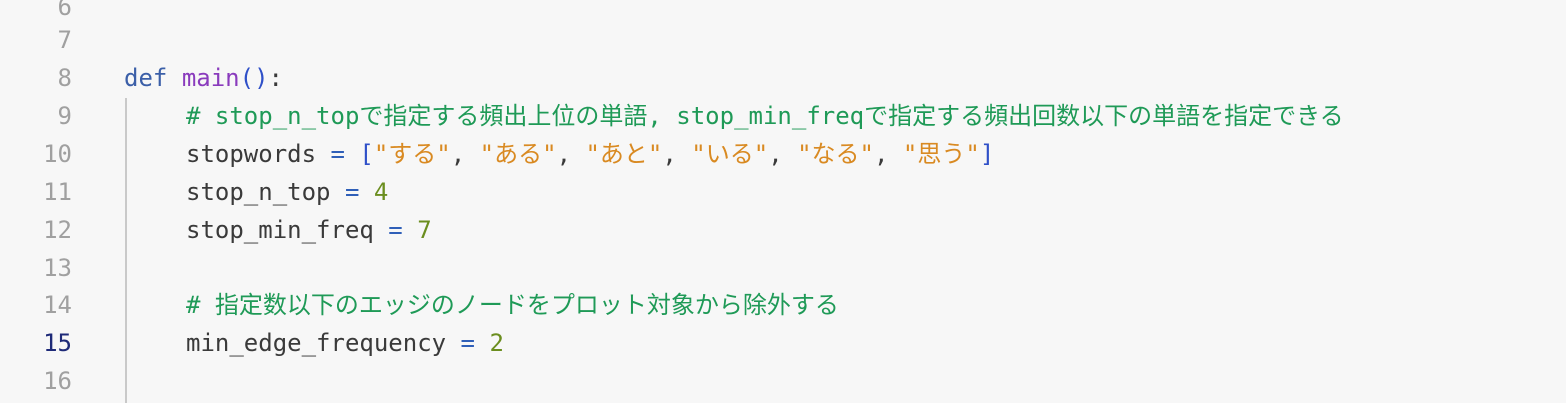 This screenshot has width=1566, height=403. Describe the element at coordinates (146, 78) in the screenshot. I see `keyword-def: def` at that location.